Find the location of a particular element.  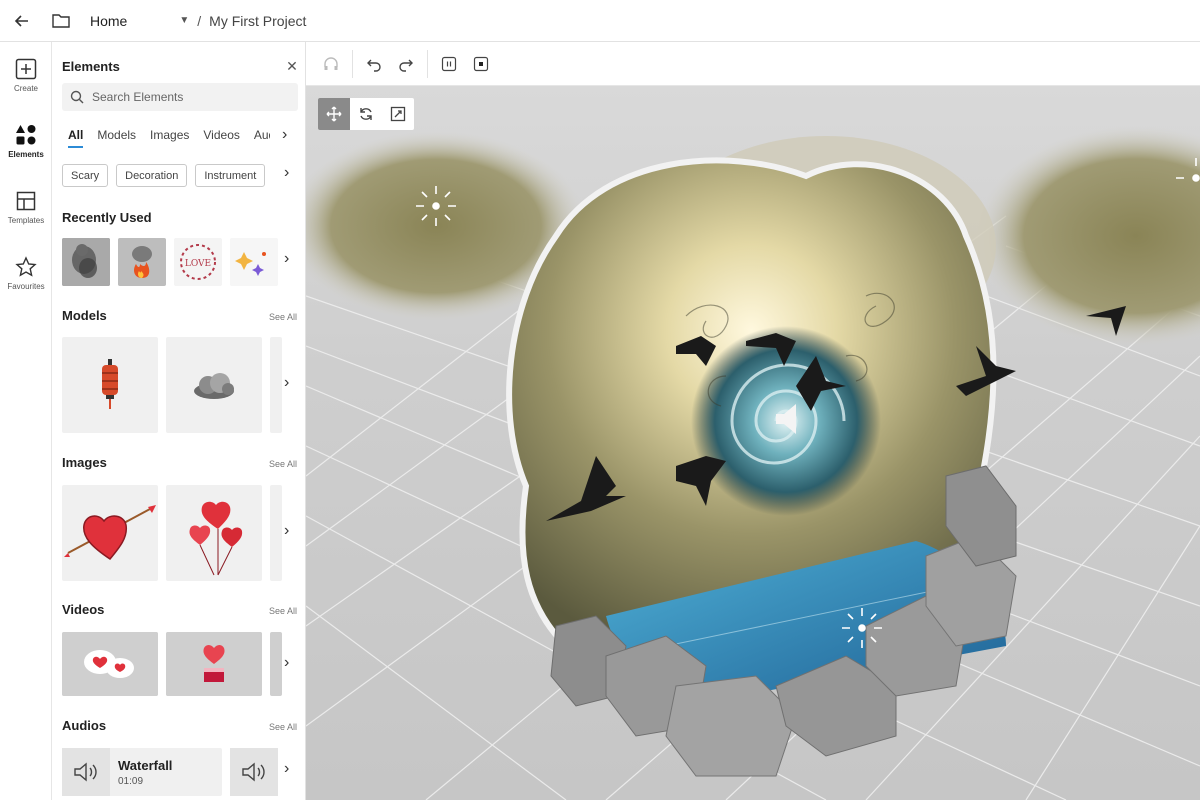

videos-see-all: See All is located at coordinates (283, 611).